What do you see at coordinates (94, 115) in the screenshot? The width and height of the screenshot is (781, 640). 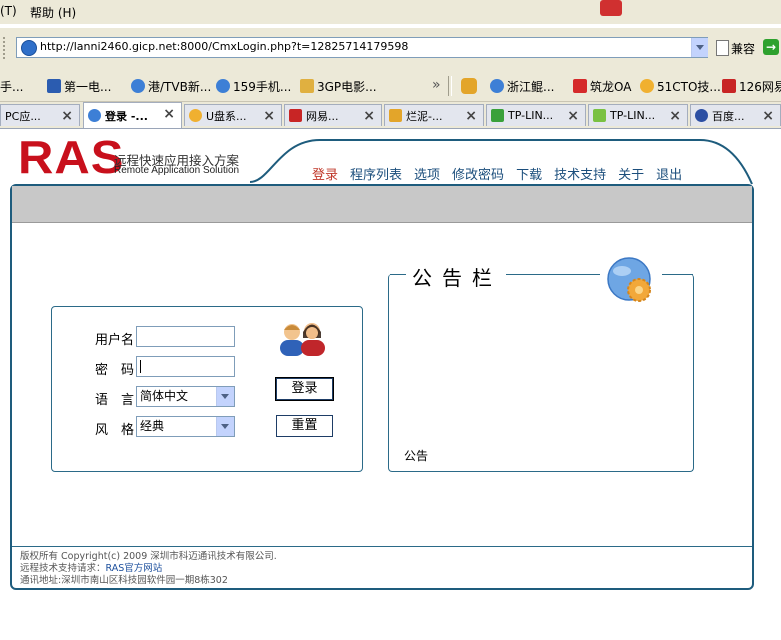 I see `ie-icon` at bounding box center [94, 115].